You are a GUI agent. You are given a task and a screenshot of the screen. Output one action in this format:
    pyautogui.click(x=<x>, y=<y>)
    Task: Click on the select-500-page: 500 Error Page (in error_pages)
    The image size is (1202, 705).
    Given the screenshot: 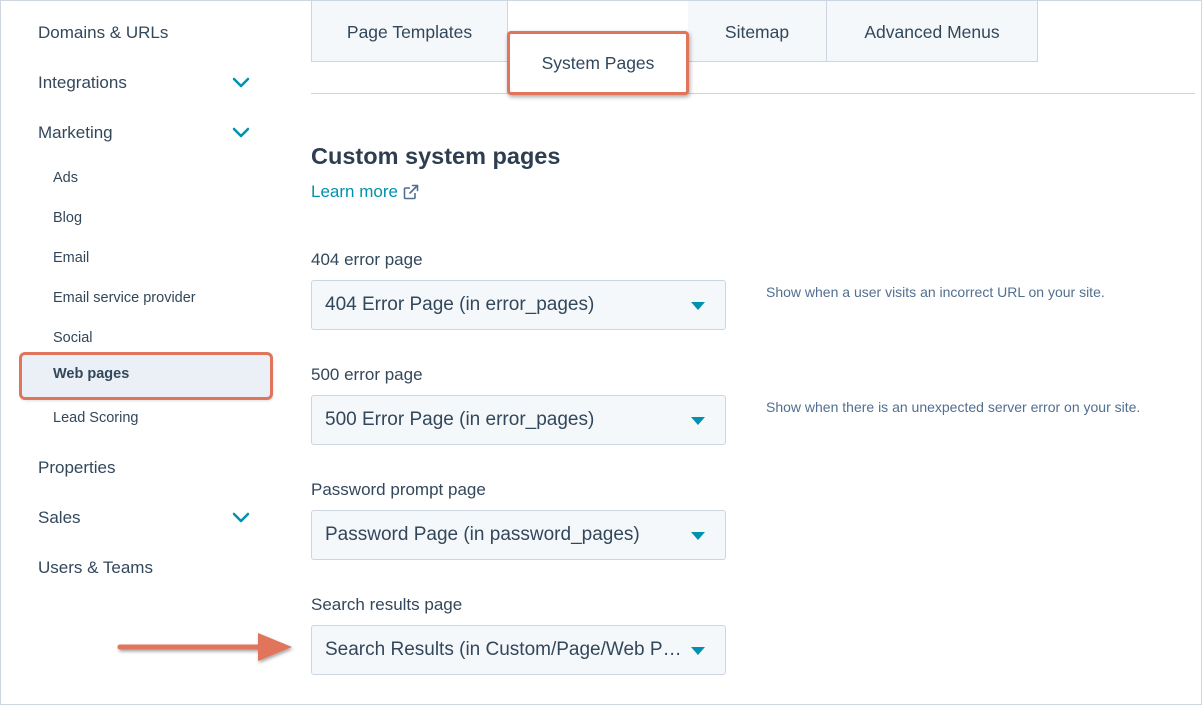 What is the action you would take?
    pyautogui.click(x=518, y=420)
    